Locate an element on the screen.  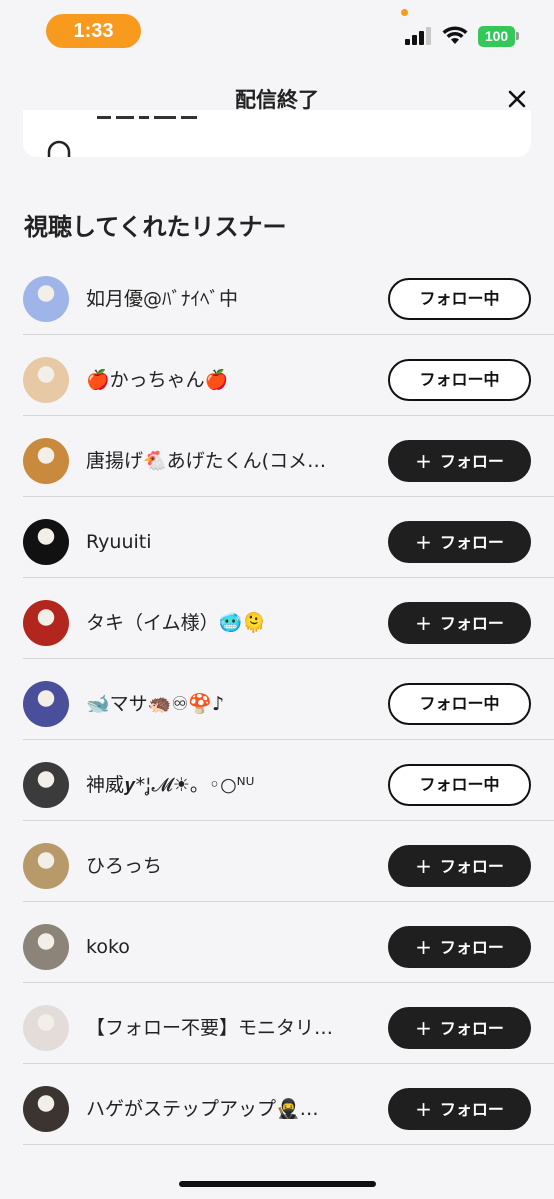
wifi-icon is located at coordinates (455, 35).